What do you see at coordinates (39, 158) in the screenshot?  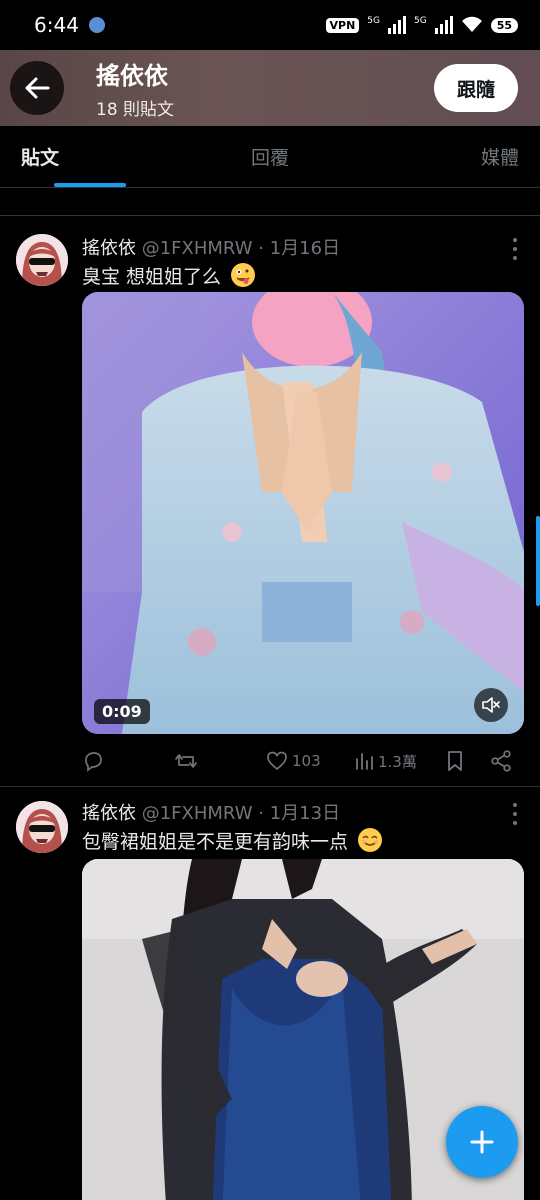 I see `tab-posts-label: 貼文` at bounding box center [39, 158].